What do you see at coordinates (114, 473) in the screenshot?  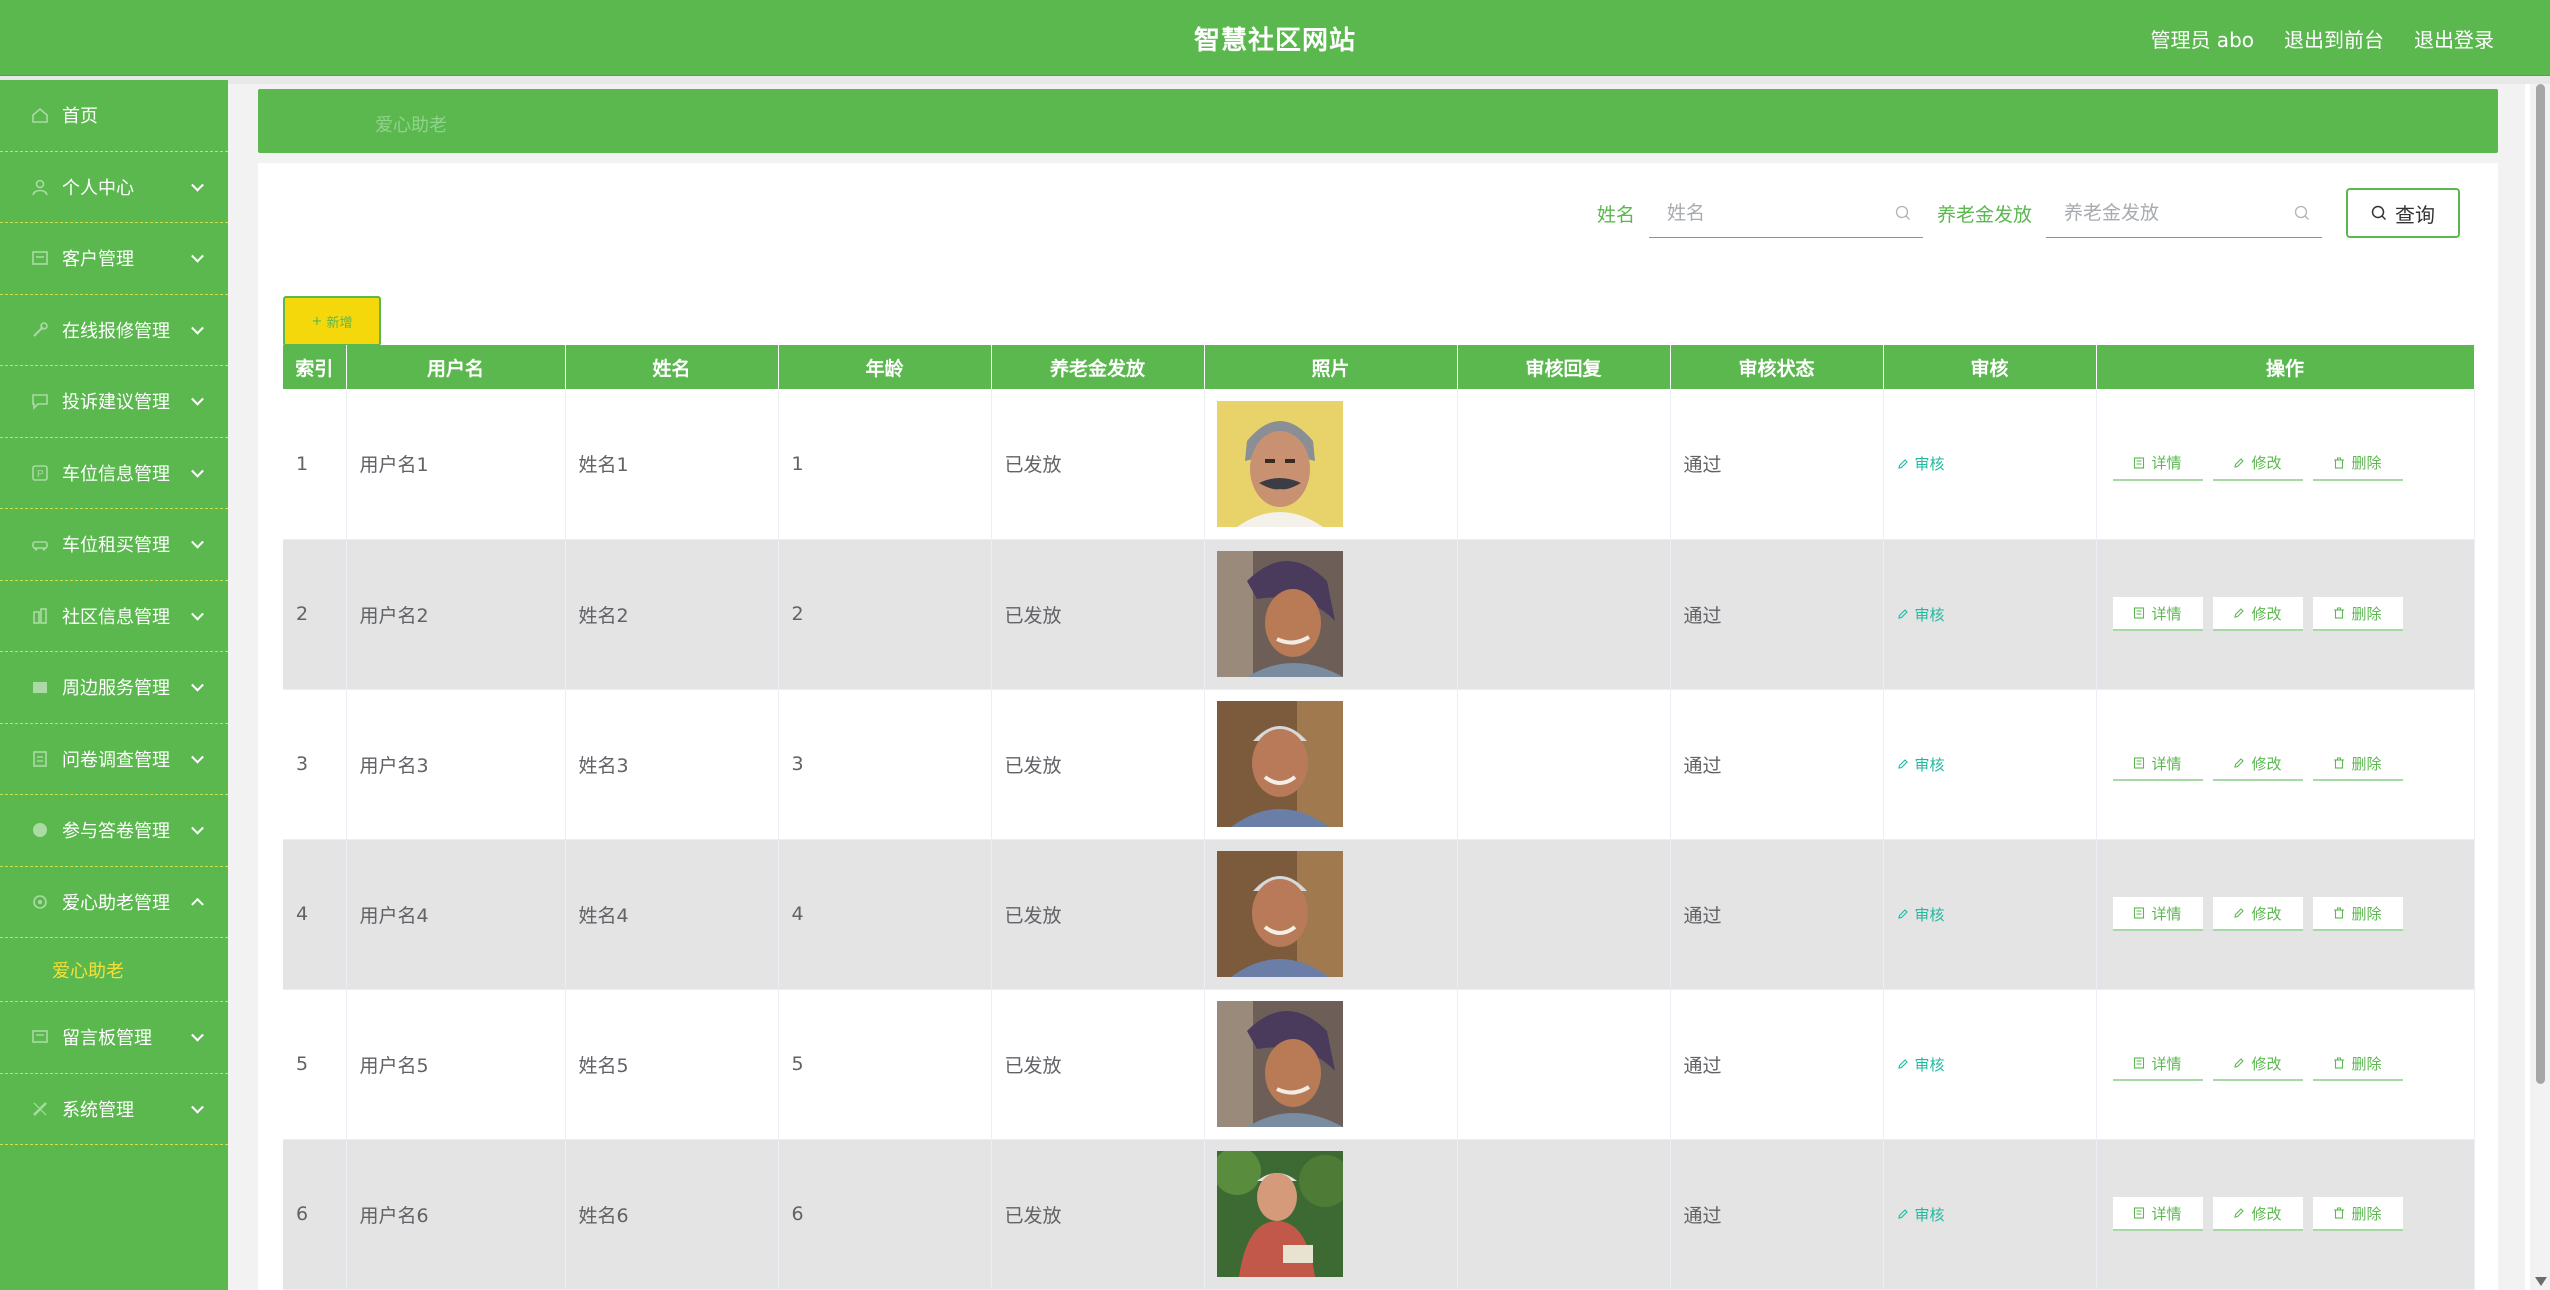 I see `sidebar-item: P 车位信息管理` at bounding box center [114, 473].